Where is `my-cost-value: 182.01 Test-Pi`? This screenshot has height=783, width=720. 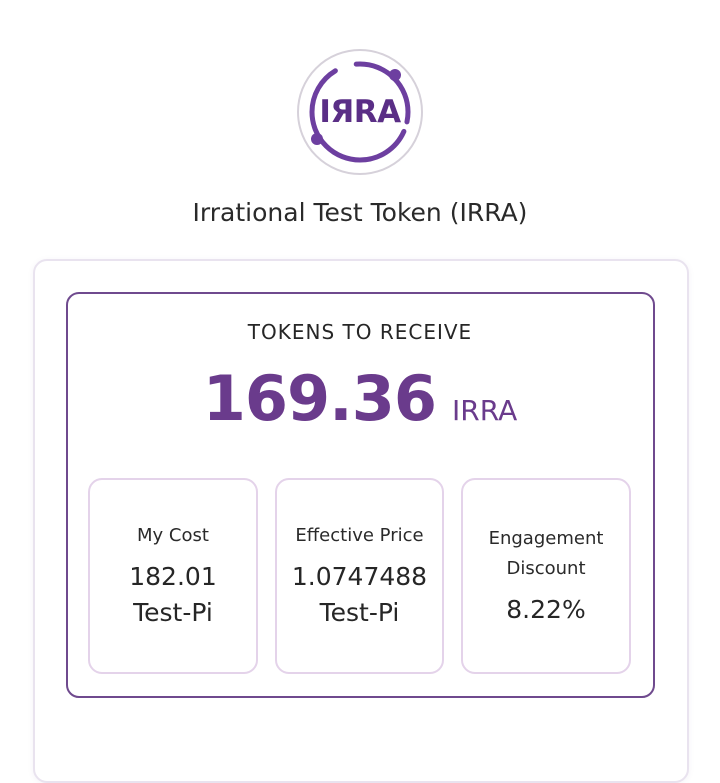 my-cost-value: 182.01 Test-Pi is located at coordinates (173, 594).